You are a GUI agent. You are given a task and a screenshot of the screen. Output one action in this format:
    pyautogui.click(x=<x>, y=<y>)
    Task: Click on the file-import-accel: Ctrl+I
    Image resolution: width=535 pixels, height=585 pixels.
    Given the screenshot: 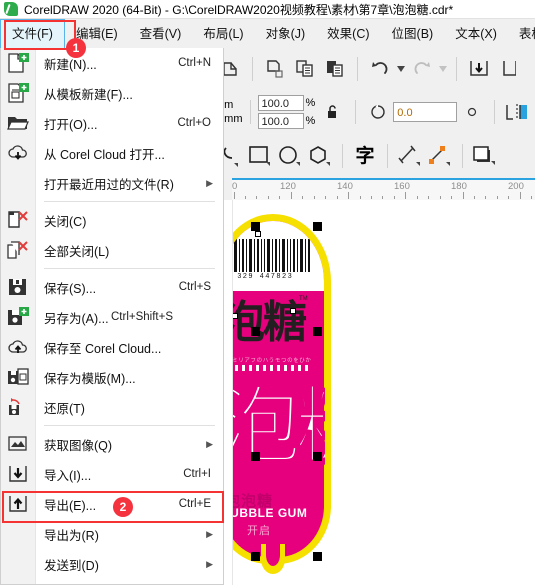 What is the action you would take?
    pyautogui.click(x=197, y=474)
    